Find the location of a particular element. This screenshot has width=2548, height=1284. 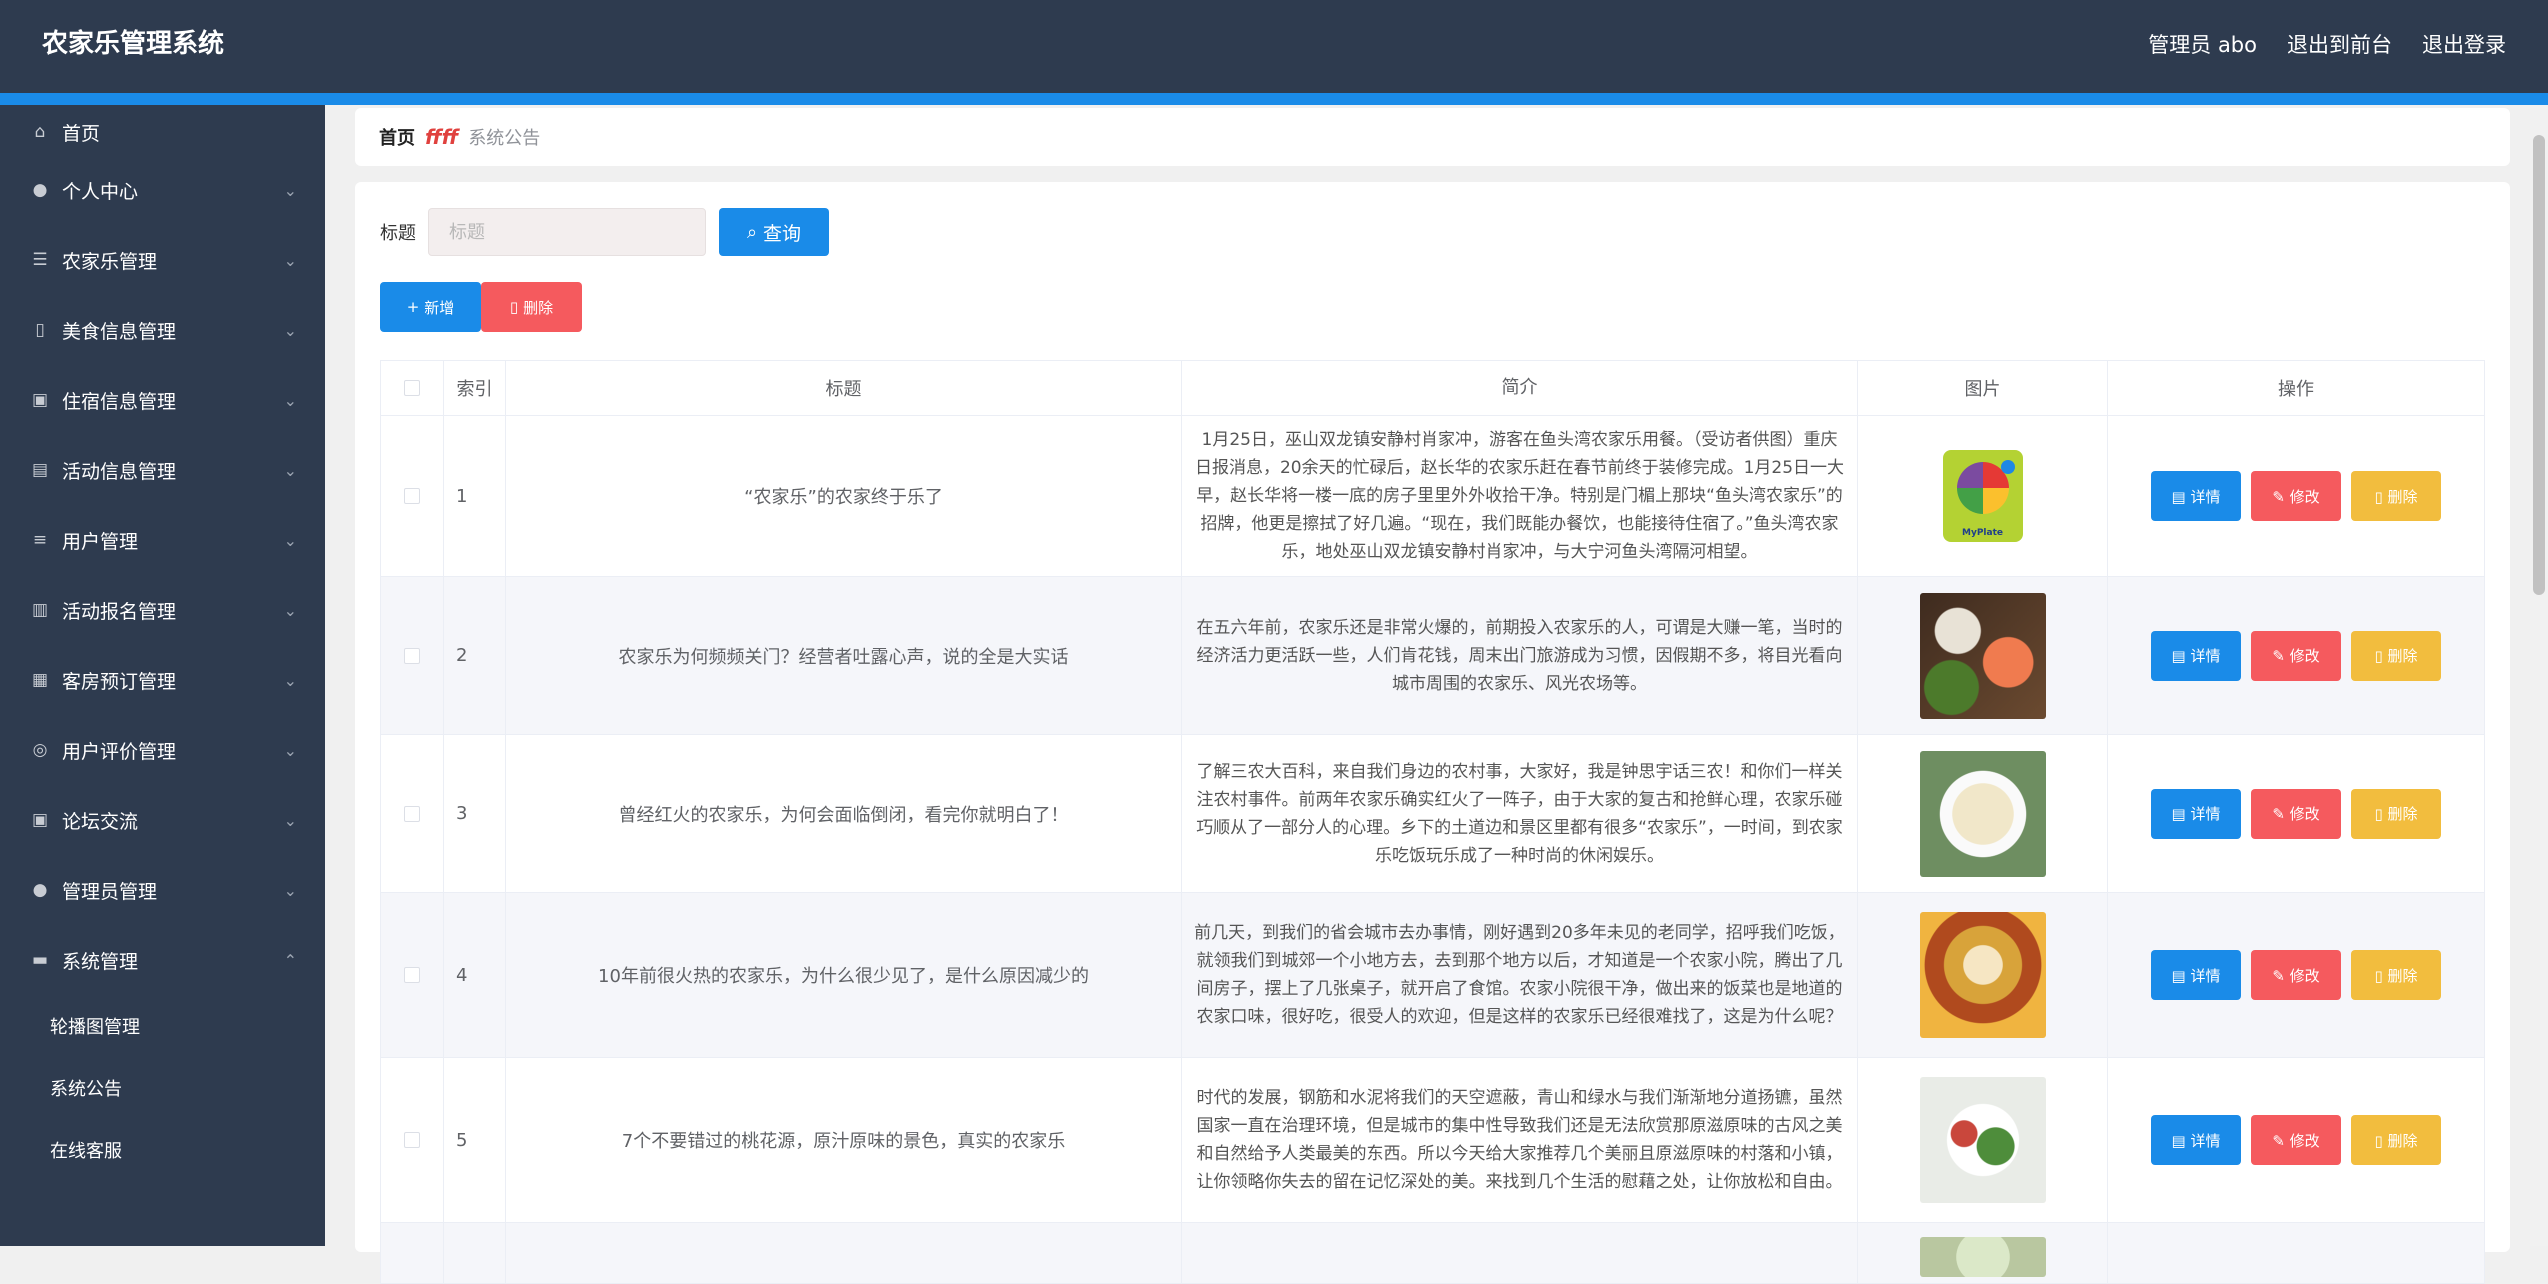

sidebar-item-lodging: ▣ 住宿信息管理 ⌄ is located at coordinates (162, 400).